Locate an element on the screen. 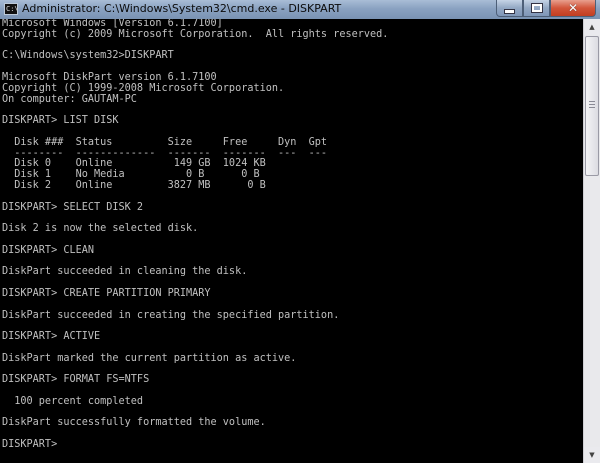  console-line: 100 percent completed is located at coordinates (73, 401).